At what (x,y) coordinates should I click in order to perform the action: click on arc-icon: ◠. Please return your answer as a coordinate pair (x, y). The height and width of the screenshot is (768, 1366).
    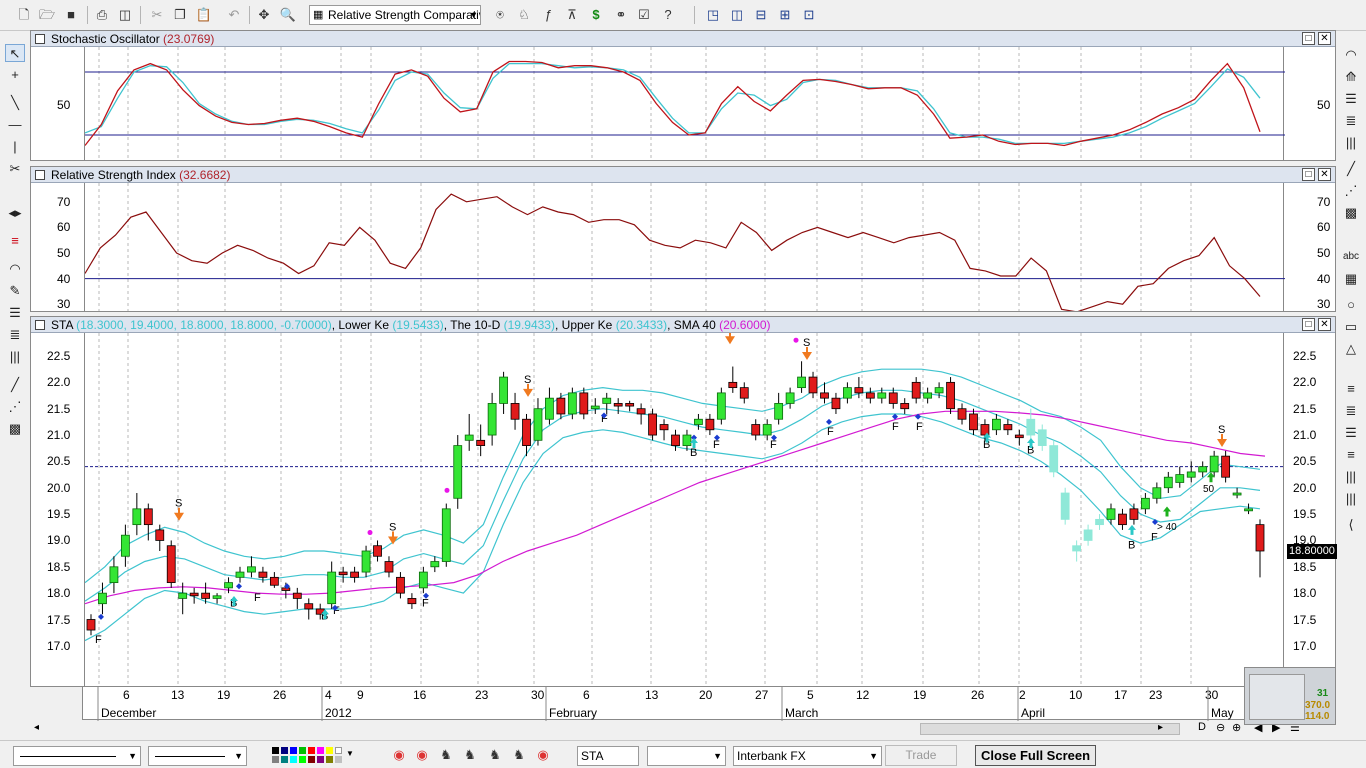
    Looking at the image, I should click on (15, 269).